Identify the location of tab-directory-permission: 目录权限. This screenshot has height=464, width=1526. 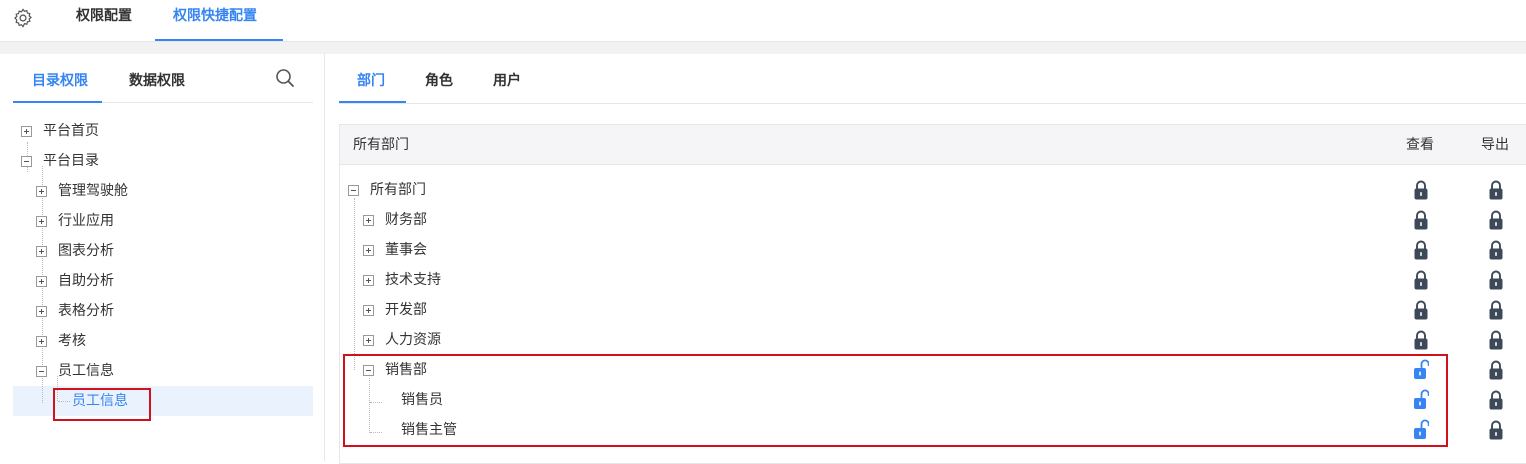
(60, 80).